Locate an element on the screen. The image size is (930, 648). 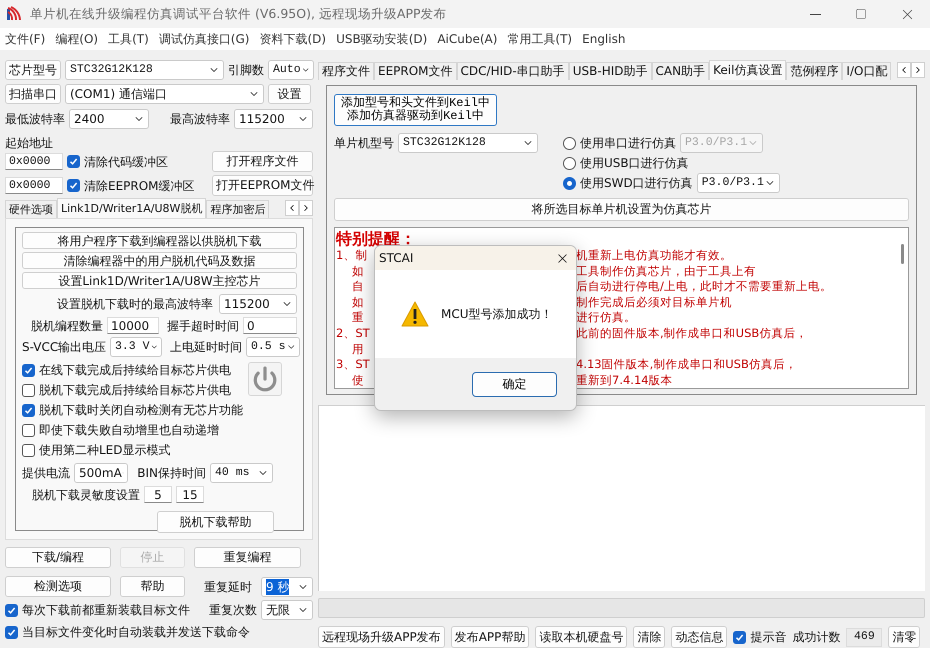
offline-action-button: 将用户程序下载到编程器以供脱机下载 is located at coordinates (159, 240).